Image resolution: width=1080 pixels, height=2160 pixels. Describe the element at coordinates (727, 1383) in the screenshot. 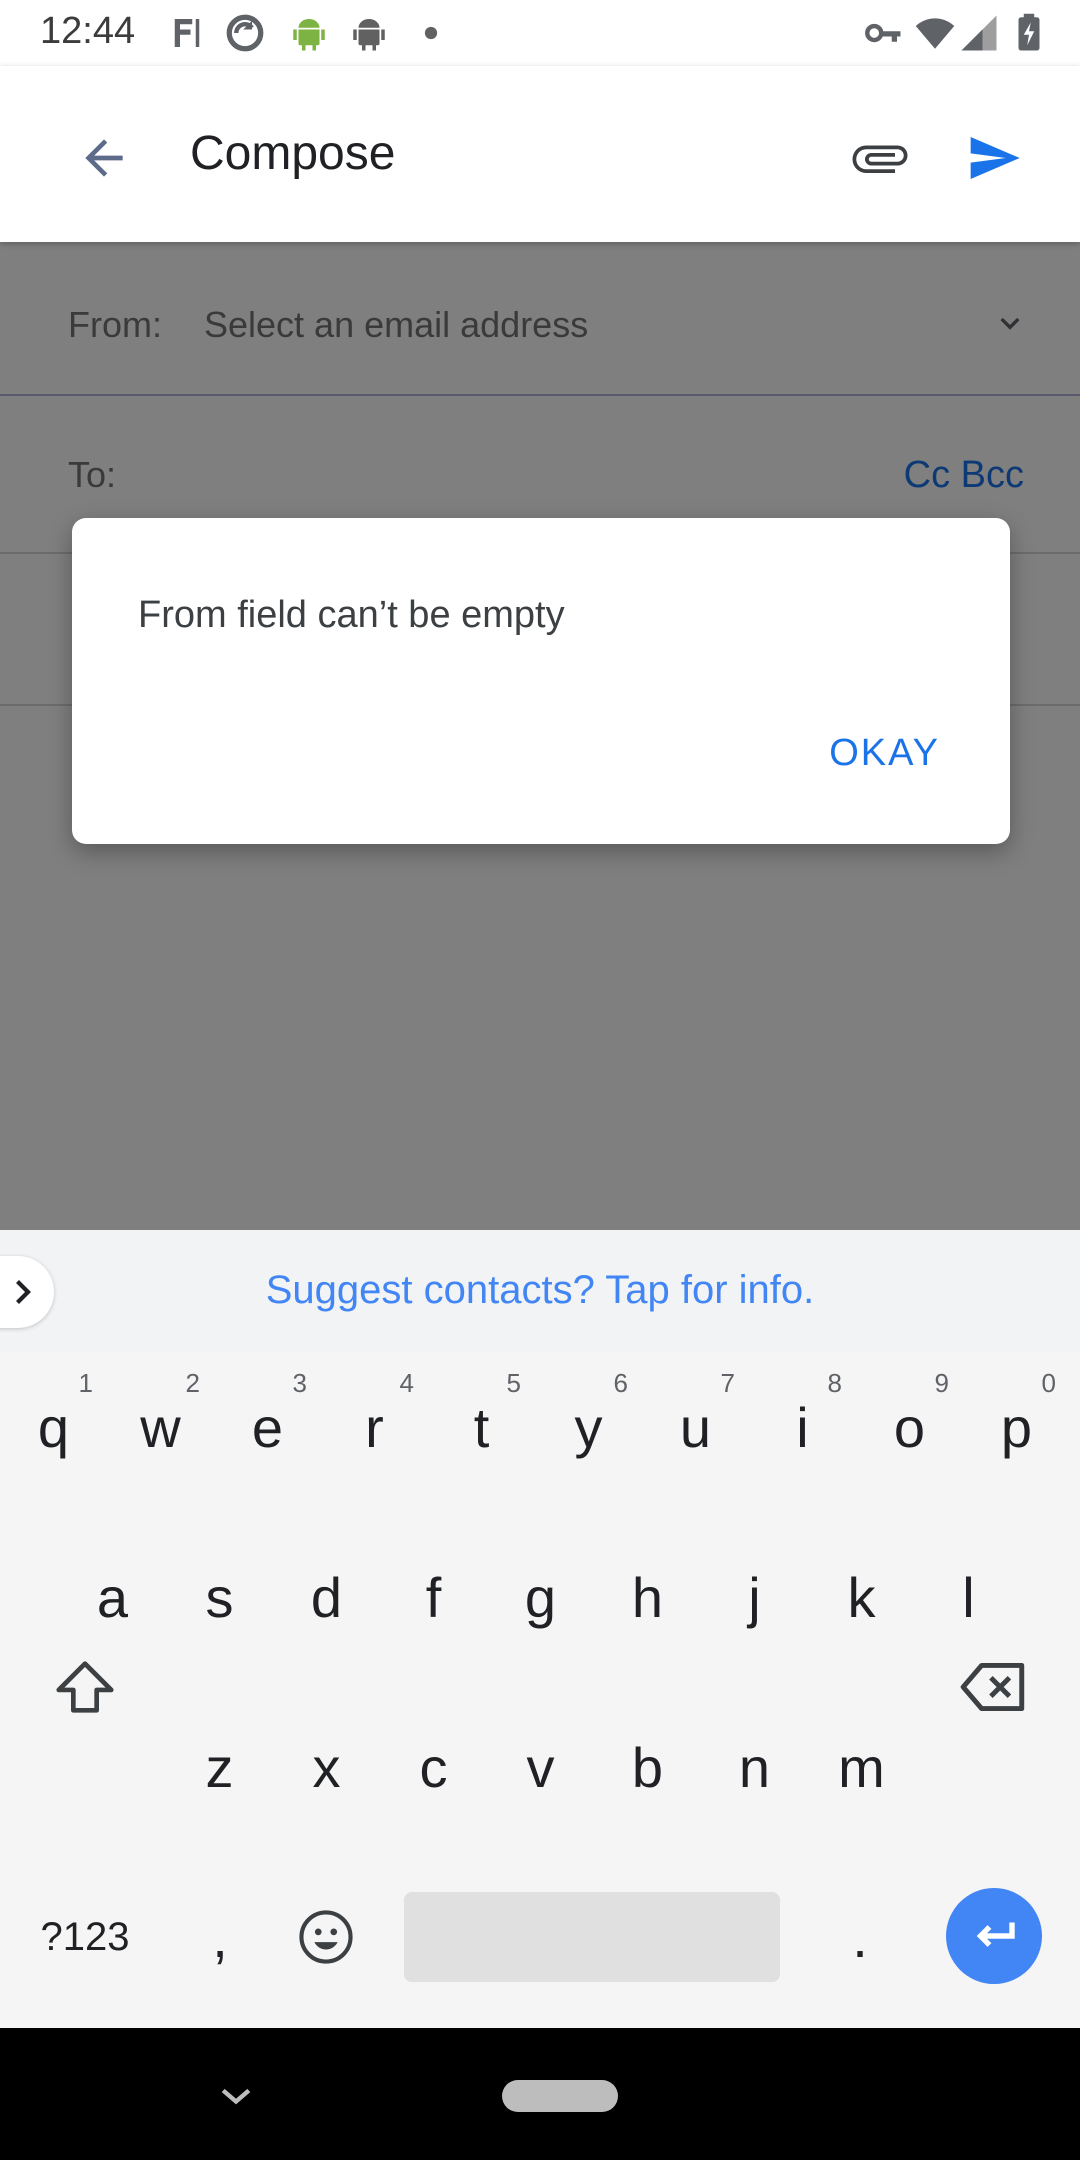

I see `key-hint: 7` at that location.